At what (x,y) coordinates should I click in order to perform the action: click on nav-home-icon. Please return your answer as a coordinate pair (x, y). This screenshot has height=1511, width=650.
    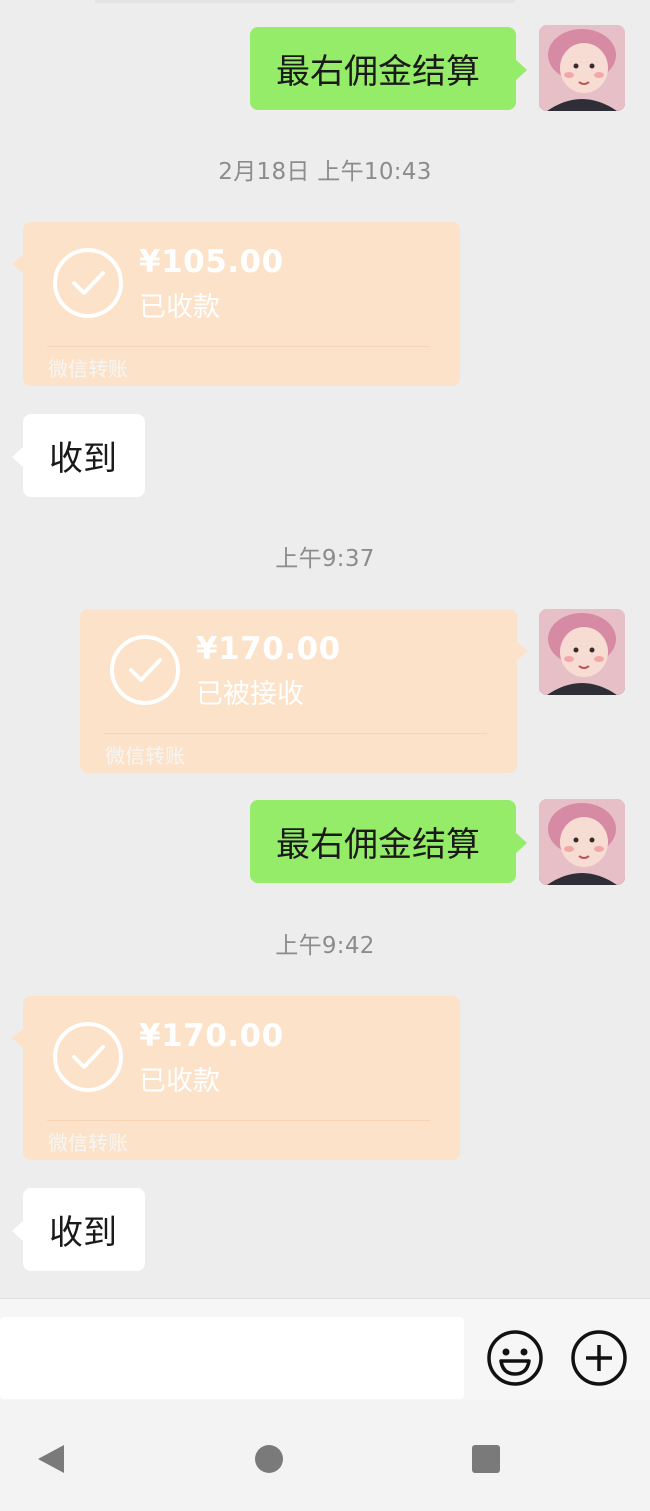
    Looking at the image, I should click on (269, 1459).